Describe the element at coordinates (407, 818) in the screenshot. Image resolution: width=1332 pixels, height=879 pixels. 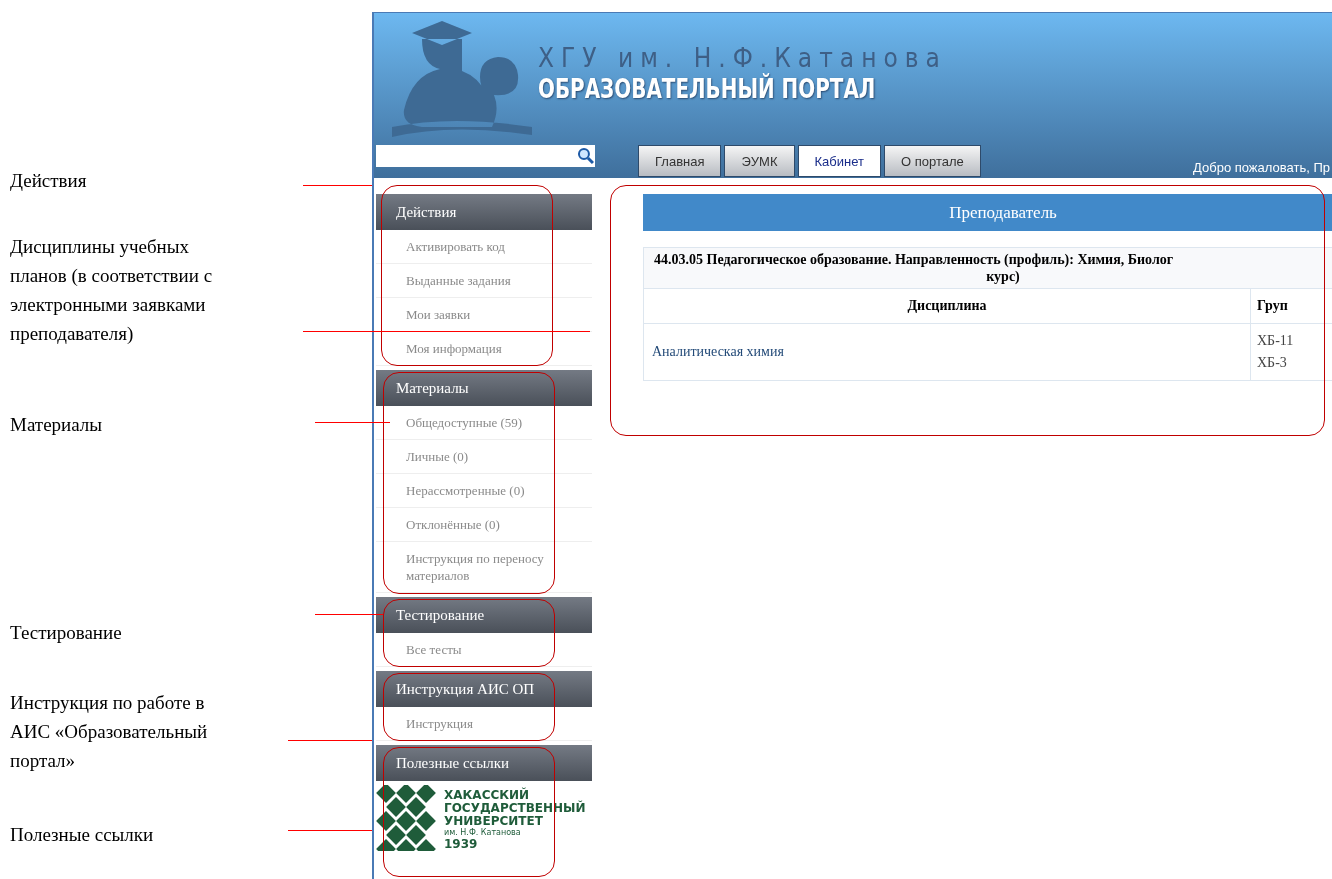
I see `diamond-pattern-icon` at that location.